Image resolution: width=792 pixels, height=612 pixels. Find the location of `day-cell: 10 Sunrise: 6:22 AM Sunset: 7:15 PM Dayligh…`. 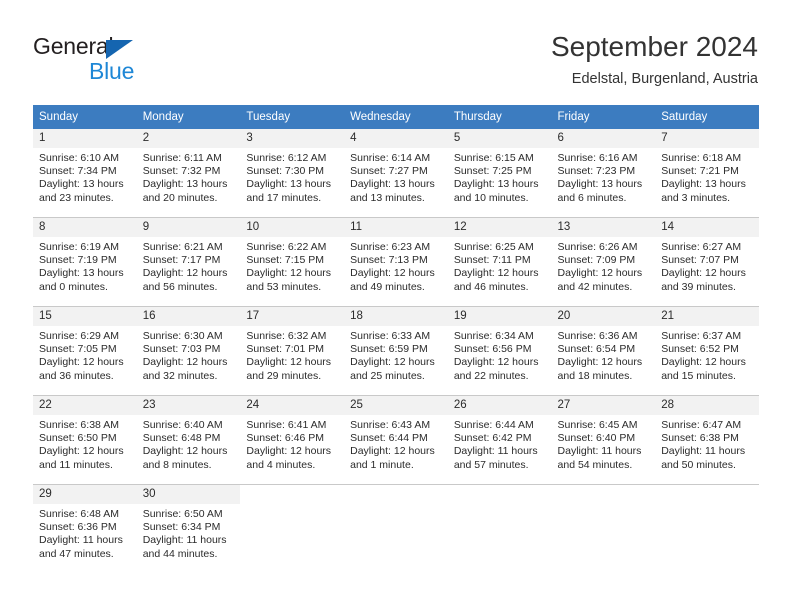

day-cell: 10 Sunrise: 6:22 AM Sunset: 7:15 PM Dayligh… is located at coordinates (292, 262).